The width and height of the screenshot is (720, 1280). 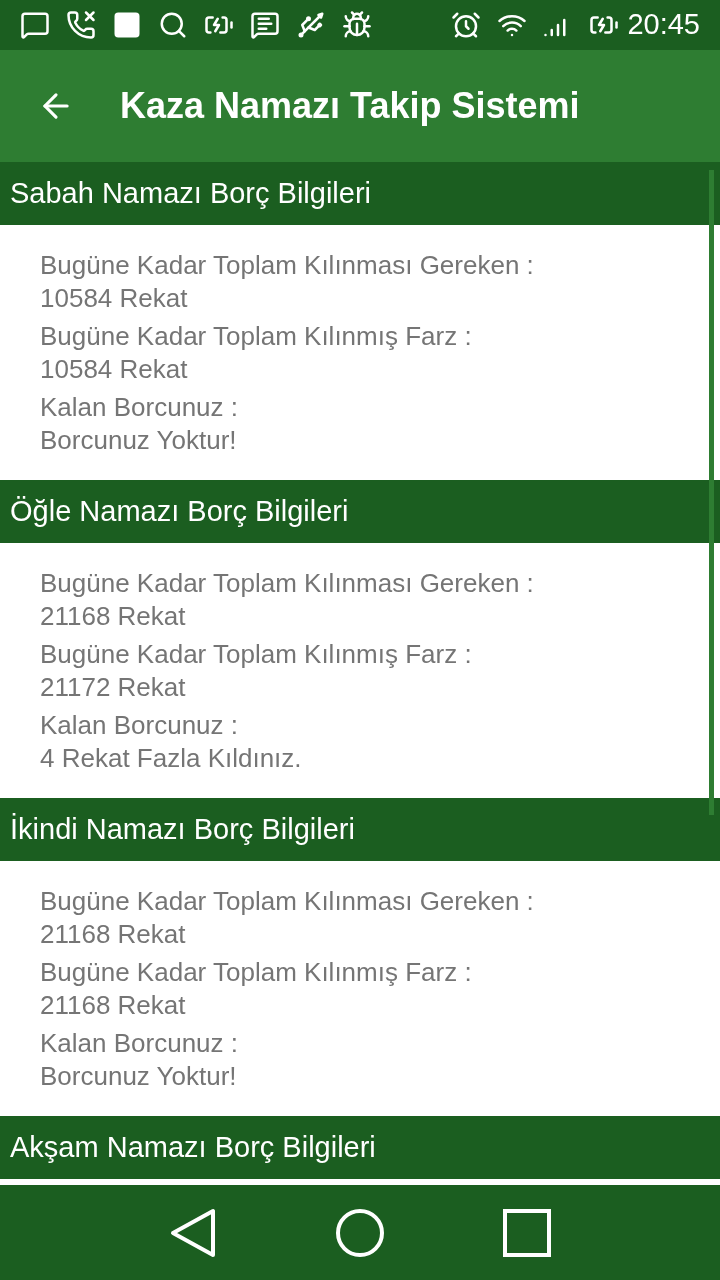 I want to click on info-value: 21172 Rekat, so click(x=113, y=687).